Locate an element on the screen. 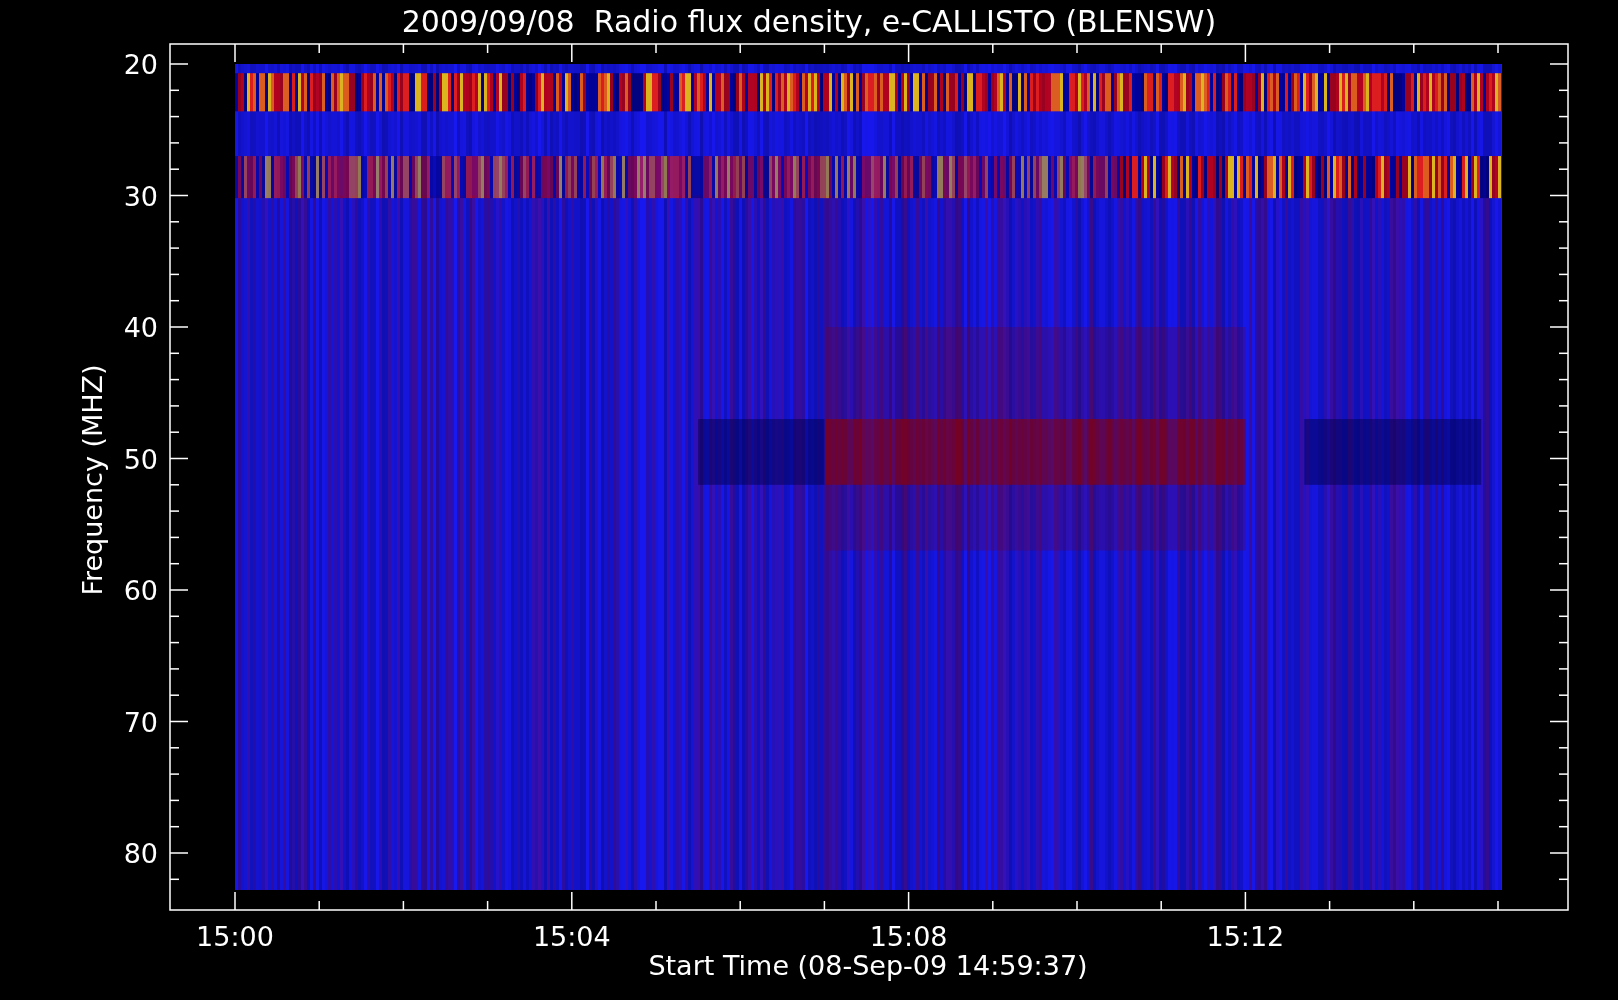 The image size is (1618, 1000). x-tick-label: 15:00 is located at coordinates (235, 936).